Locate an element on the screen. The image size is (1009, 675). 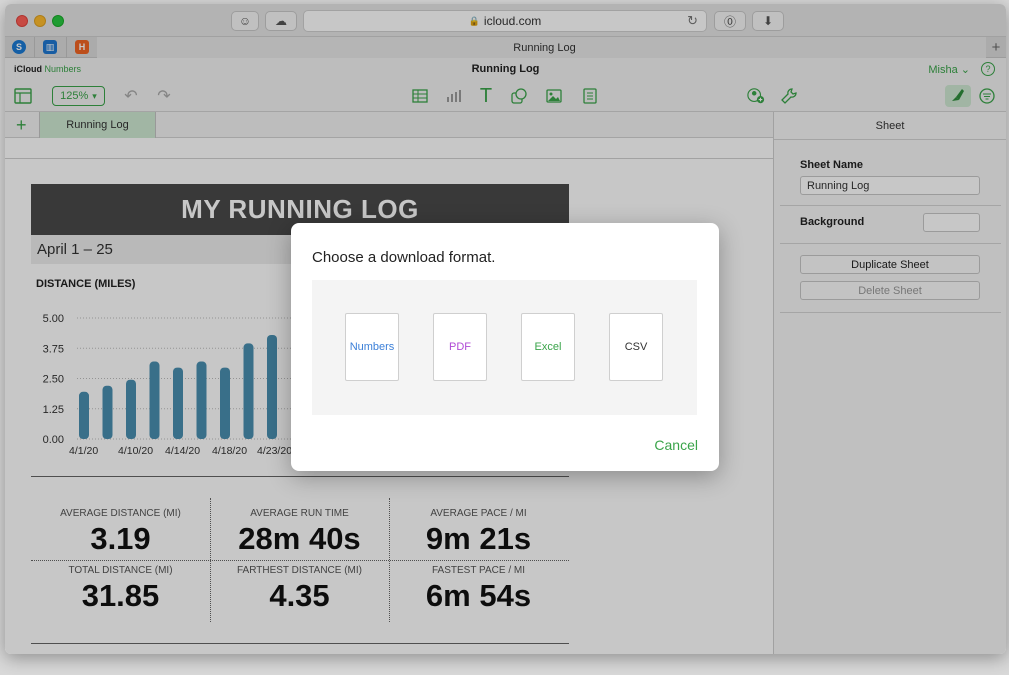
format-label: PDF is located at coordinates (460, 347).